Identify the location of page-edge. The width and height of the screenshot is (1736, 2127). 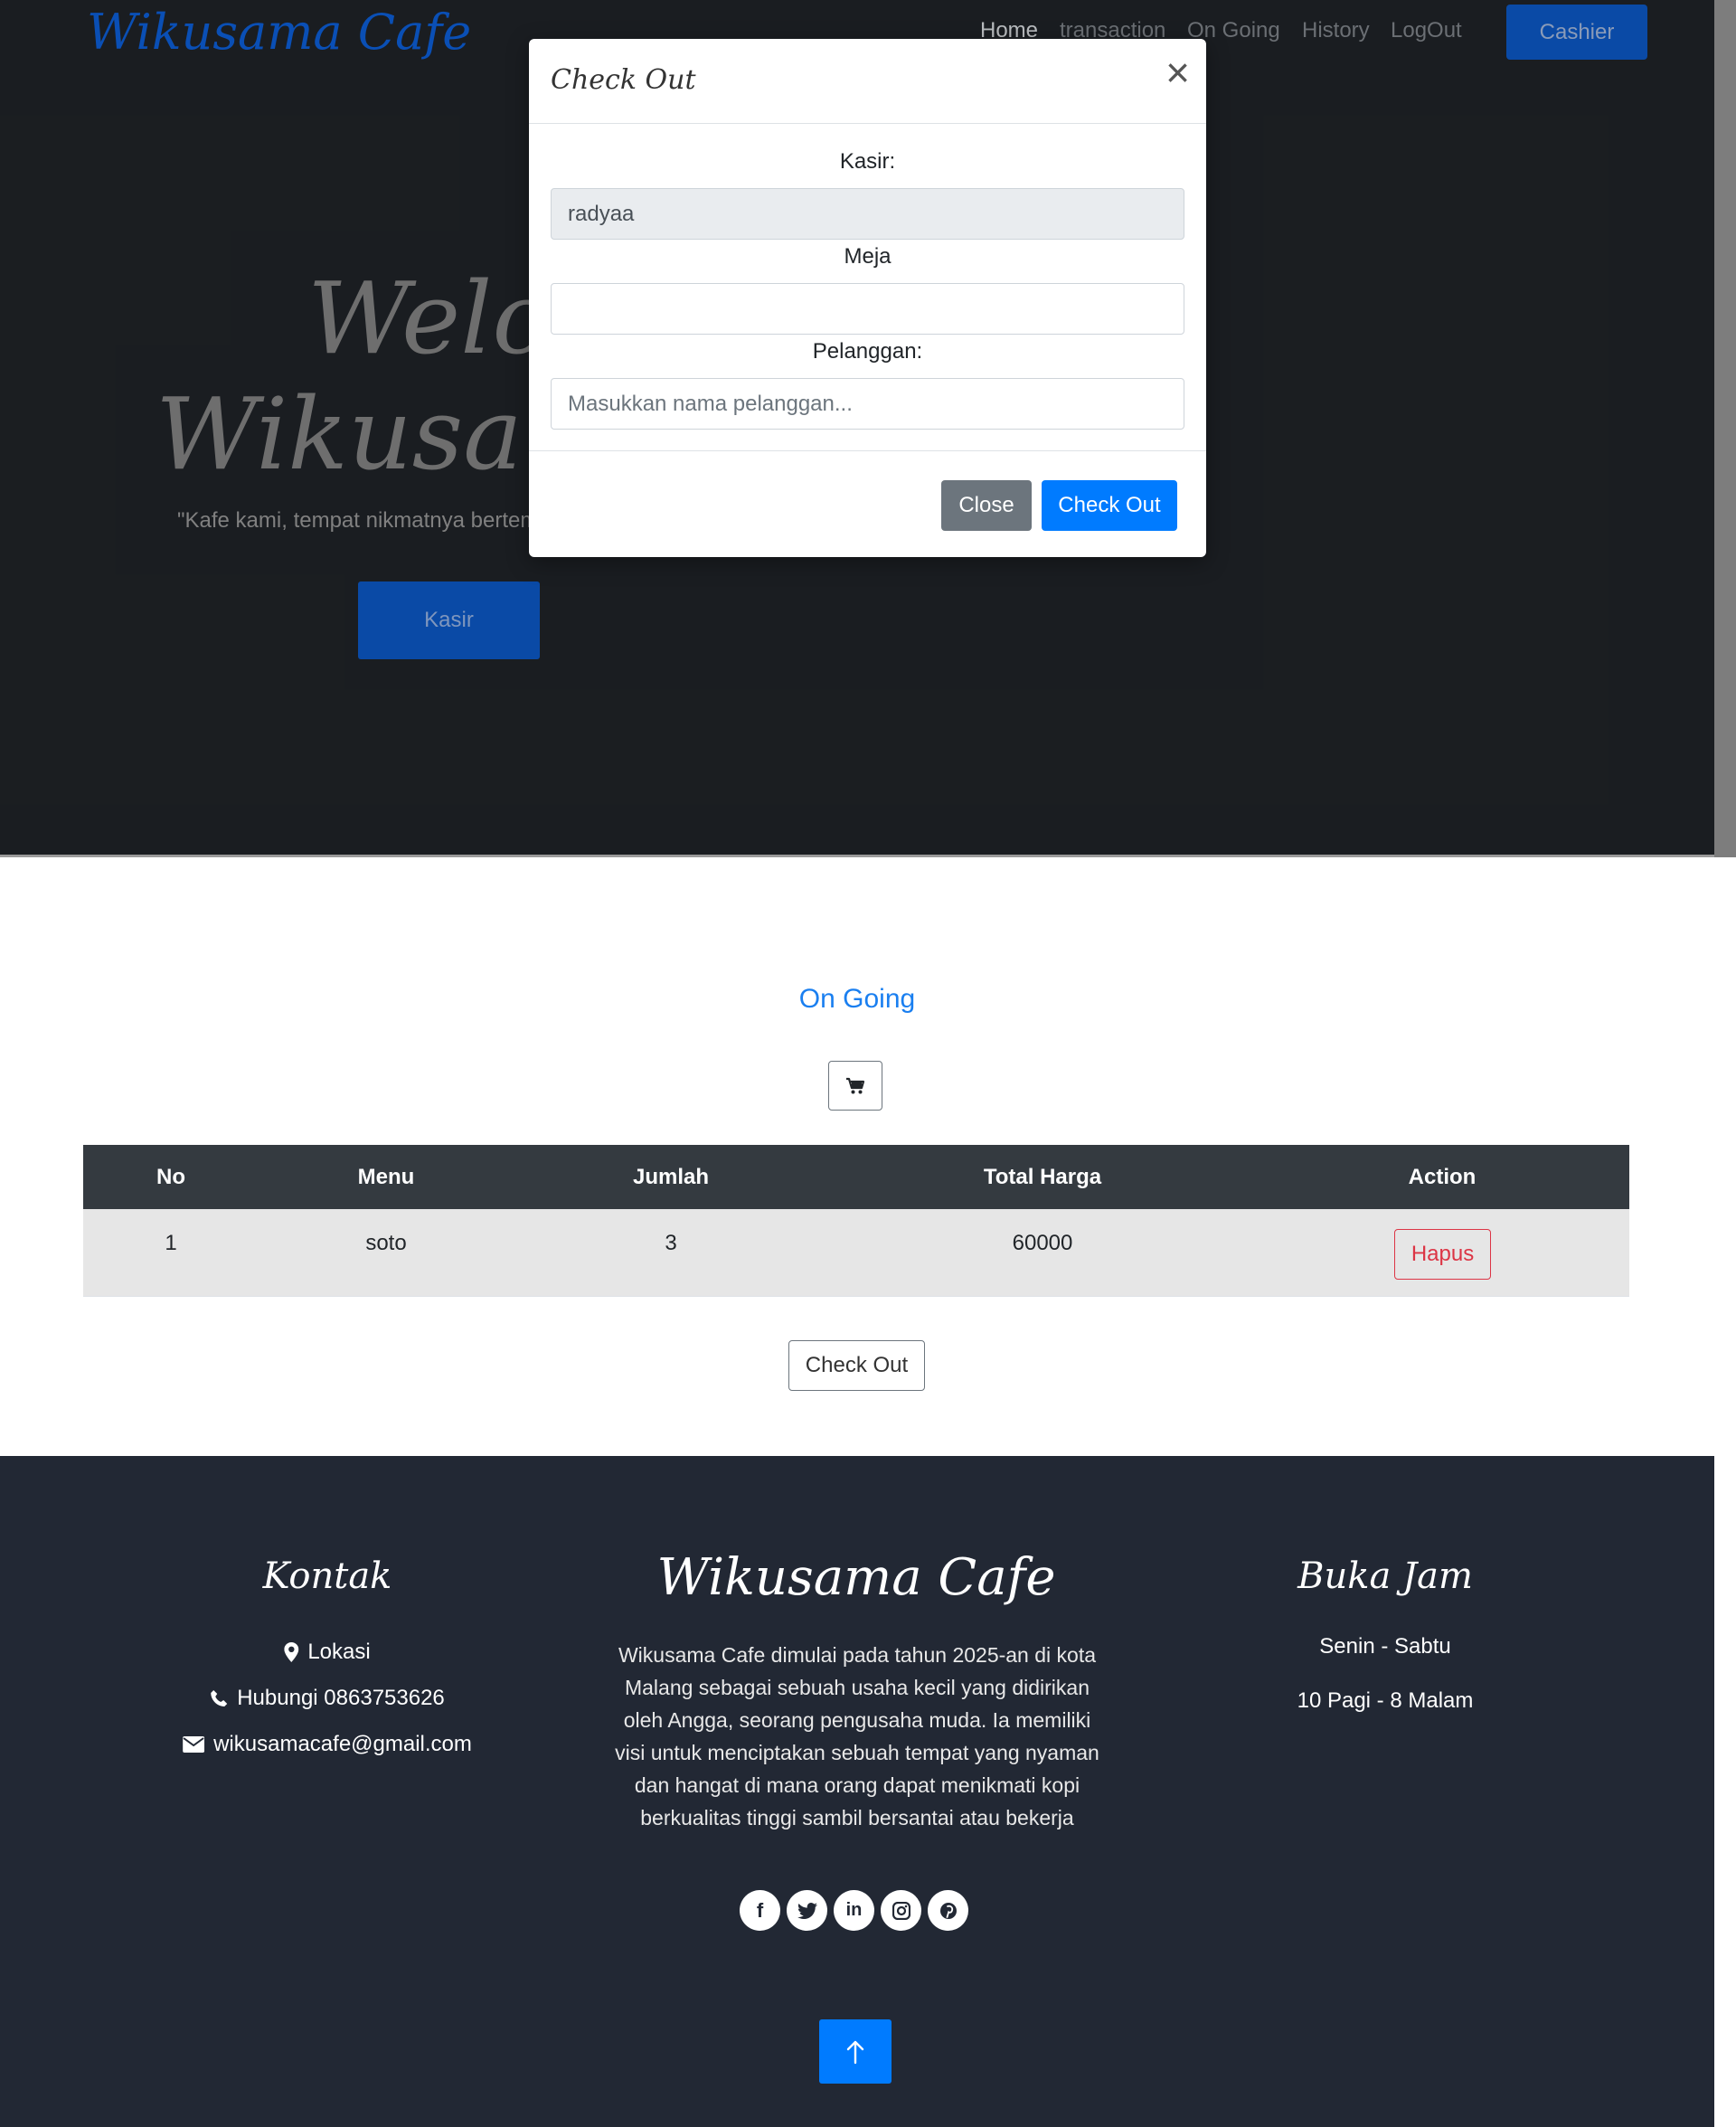
(1725, 1791).